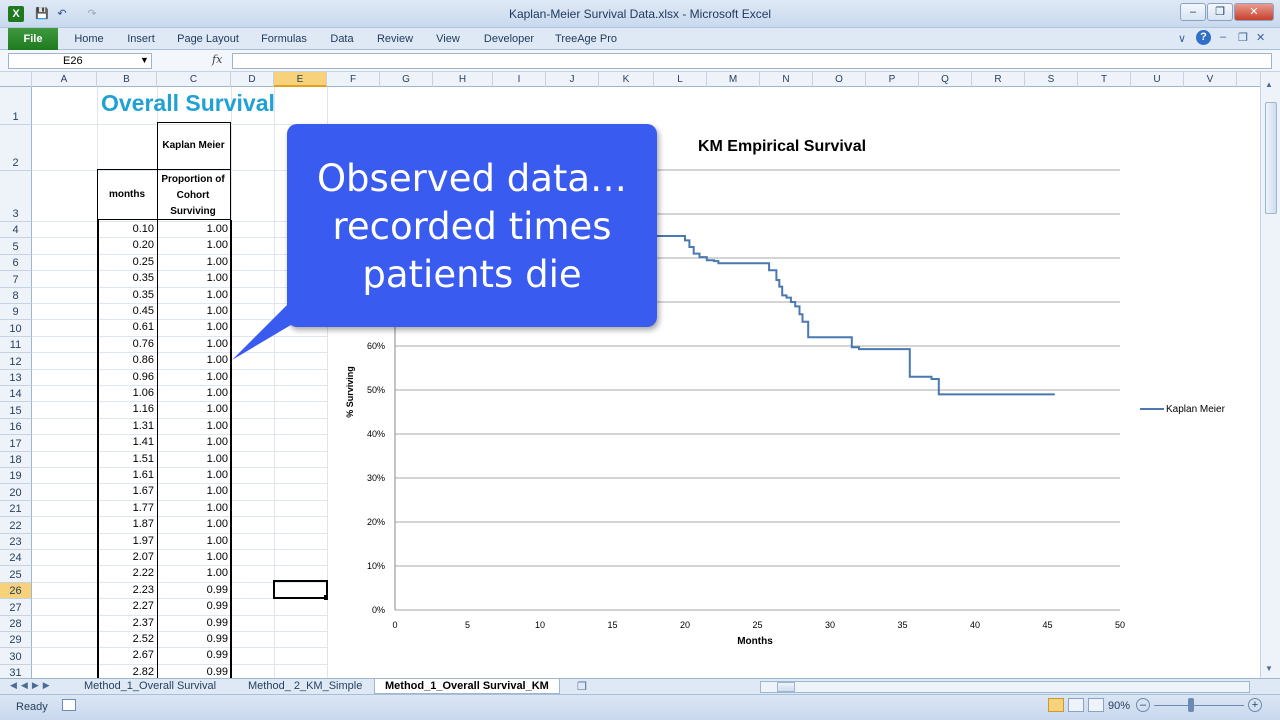 This screenshot has height=720, width=1280. What do you see at coordinates (1223, 37) in the screenshot?
I see `minimize-workbook-icon: –` at bounding box center [1223, 37].